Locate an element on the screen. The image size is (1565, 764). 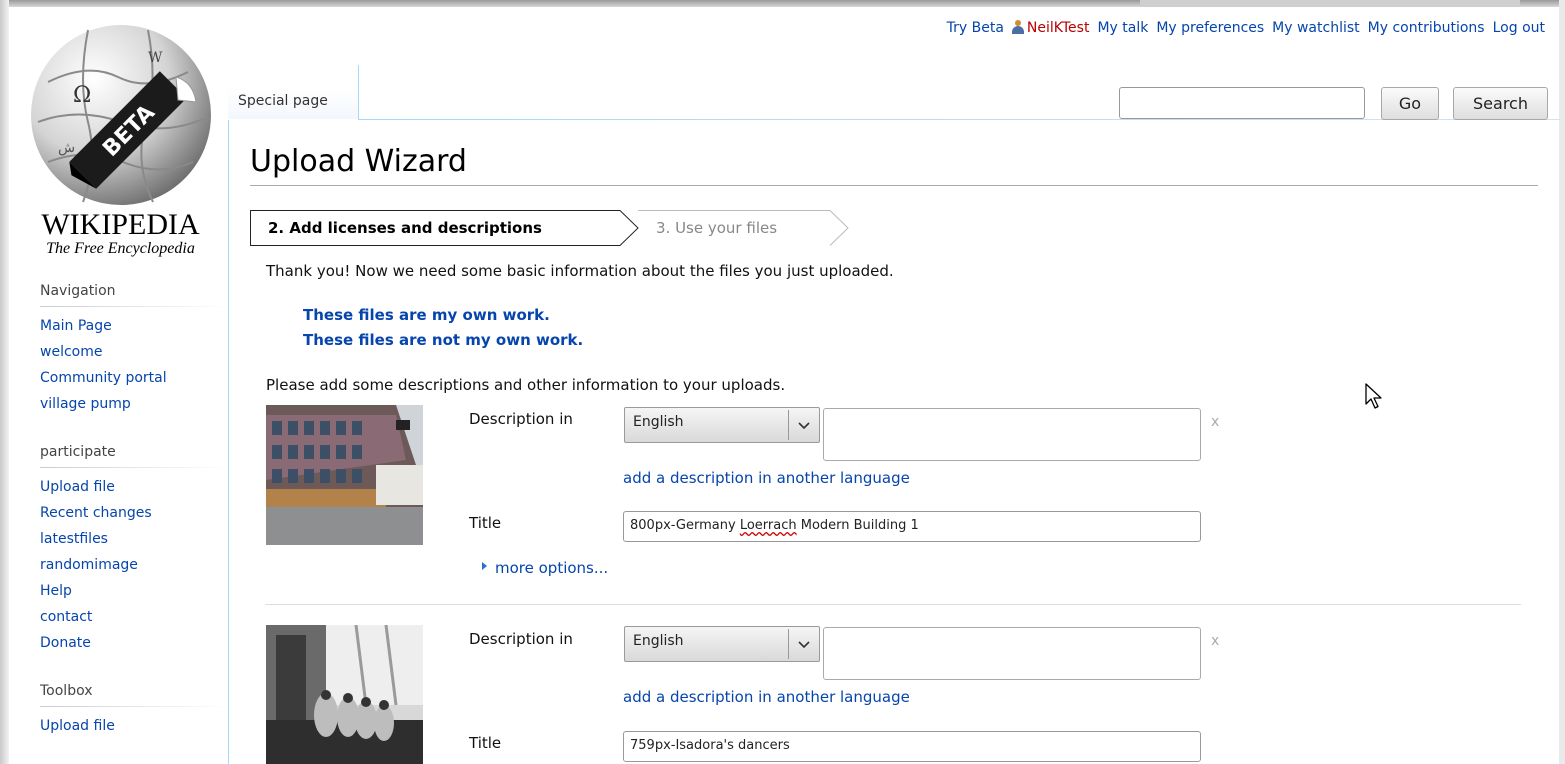
sidebar-item-donate: Donate is located at coordinates (65, 643).